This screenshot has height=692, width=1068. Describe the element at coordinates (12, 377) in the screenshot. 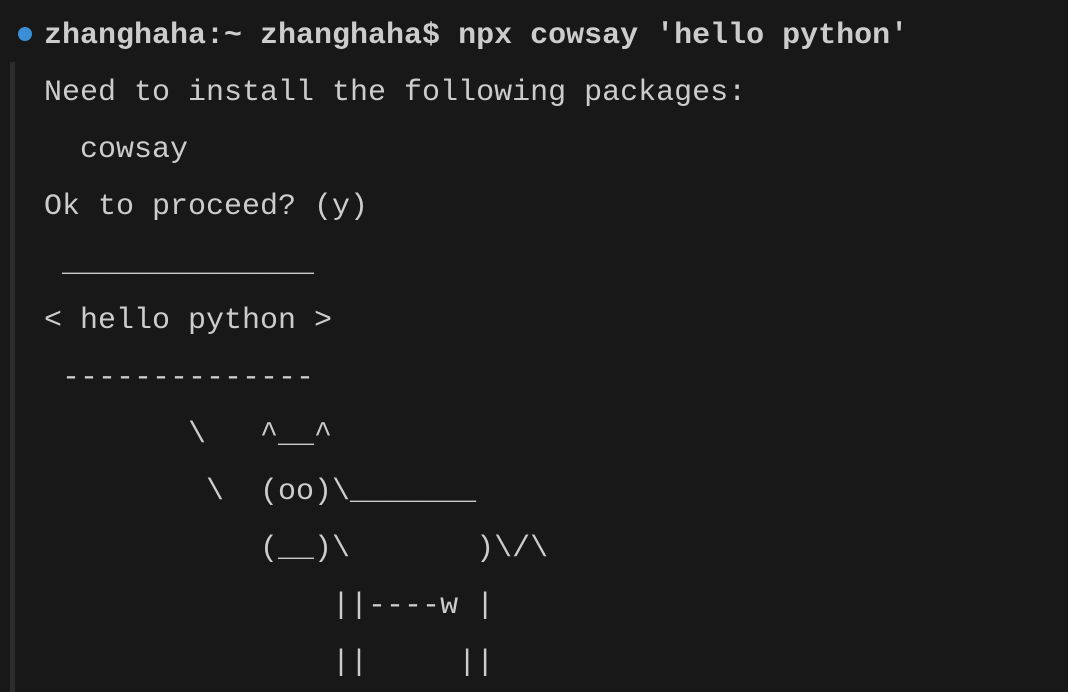

I see `output-gutter` at that location.